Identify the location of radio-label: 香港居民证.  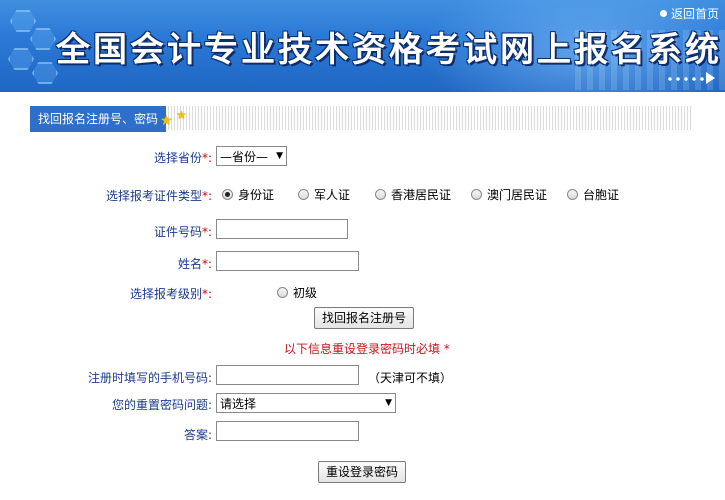
(421, 195).